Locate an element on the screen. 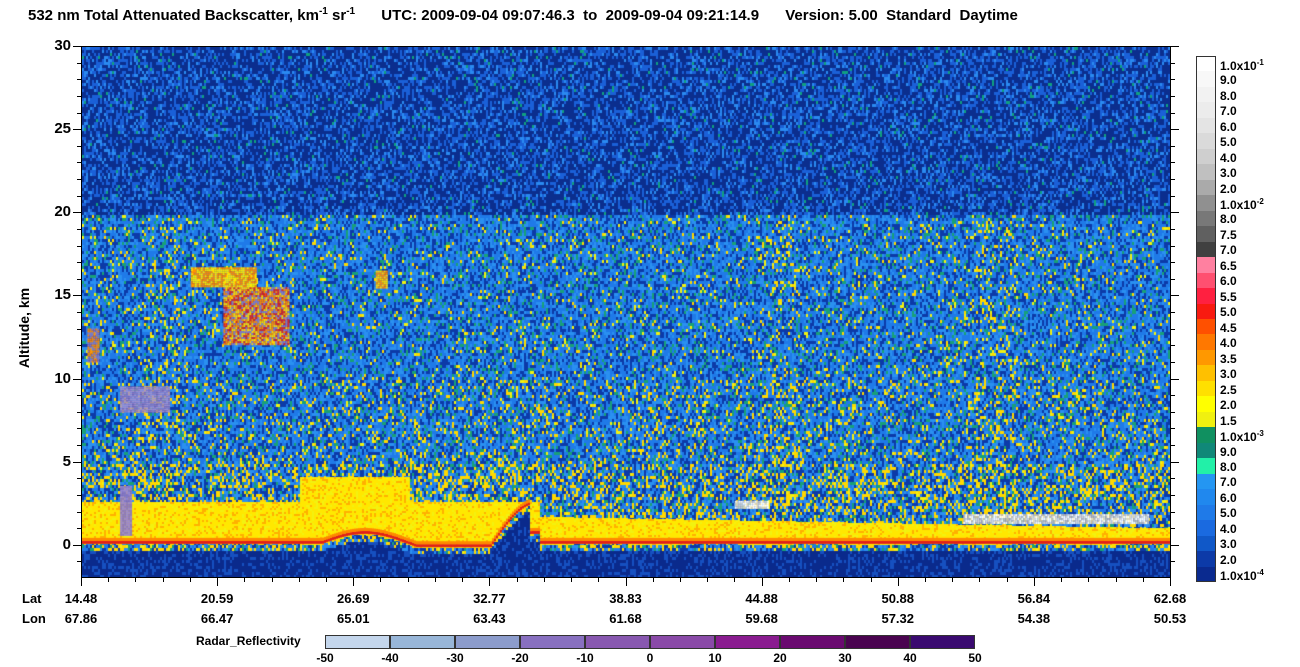 This screenshot has height=667, width=1300. y-tick-label: 30 is located at coordinates (62, 45).